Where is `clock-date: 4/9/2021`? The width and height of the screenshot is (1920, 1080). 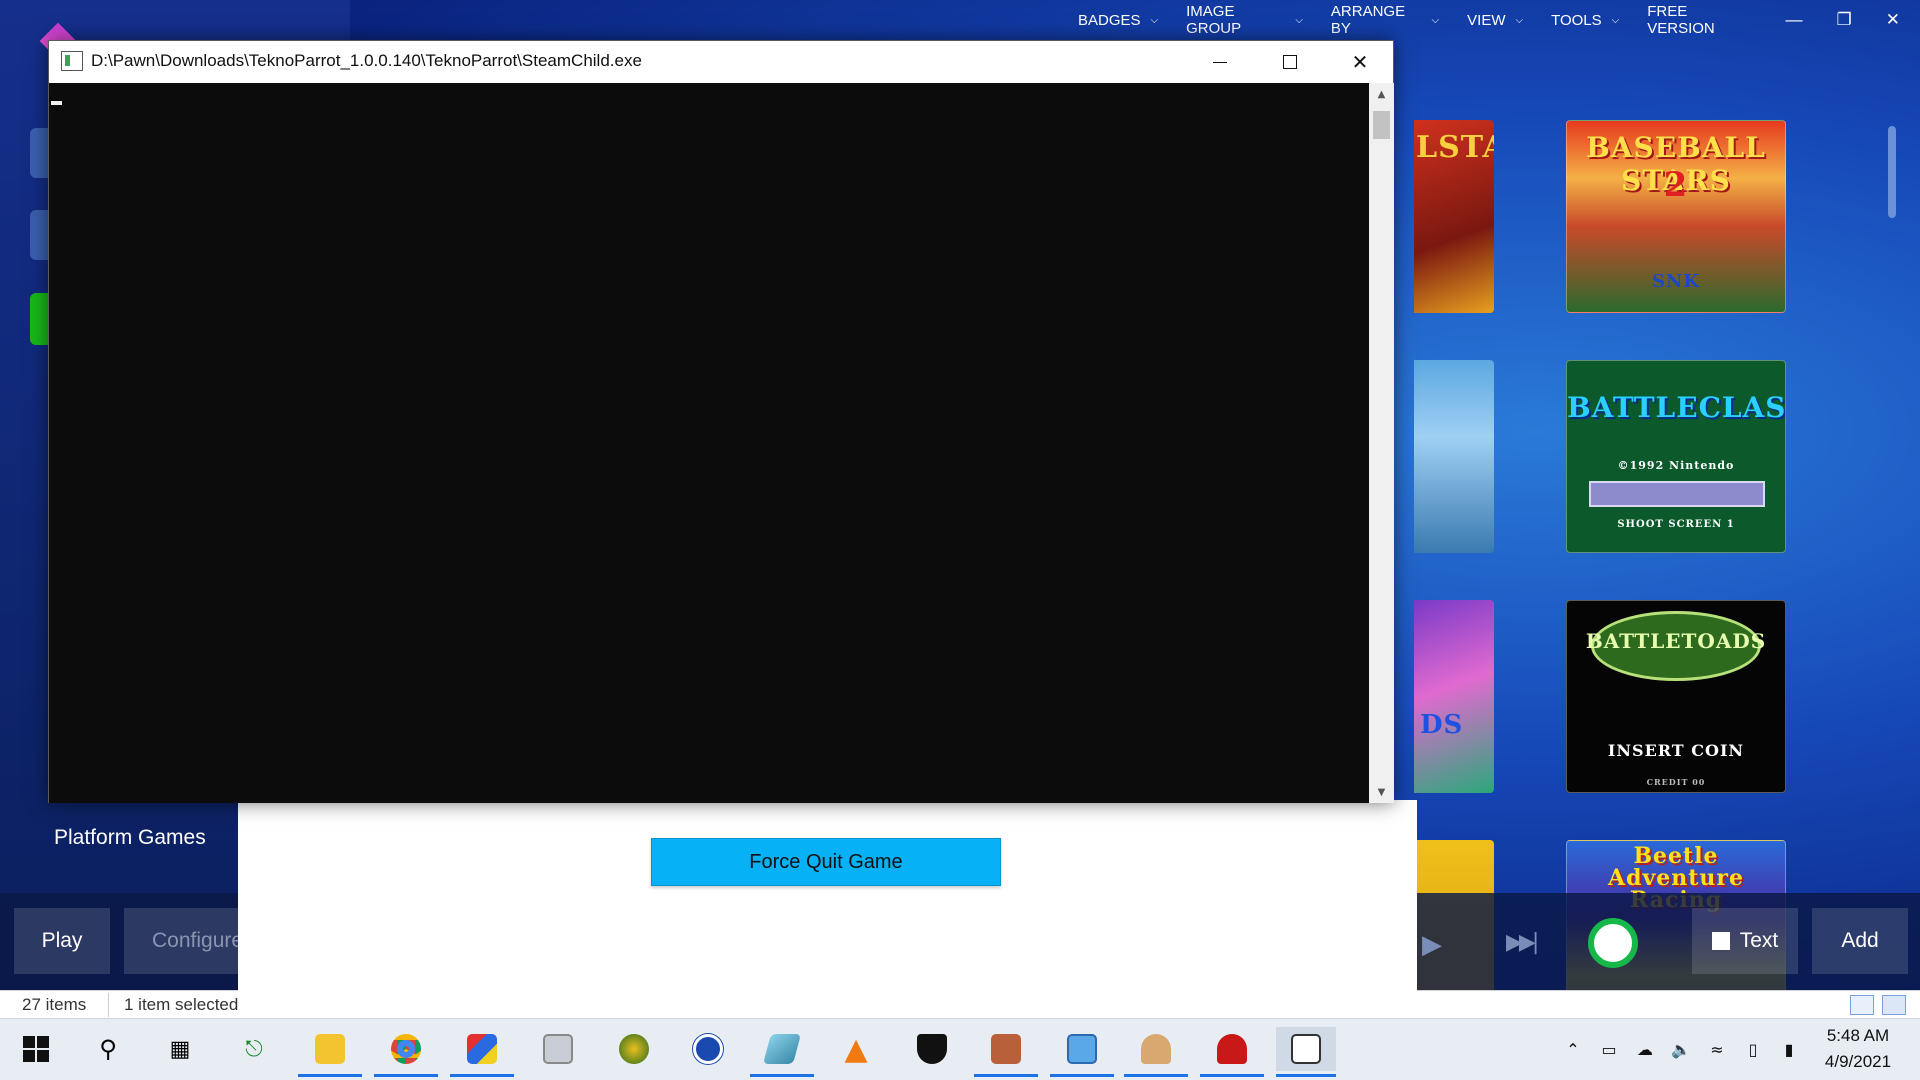 clock-date: 4/9/2021 is located at coordinates (1858, 1061).